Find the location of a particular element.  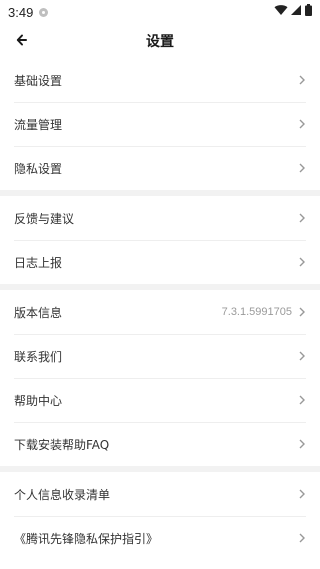

status-time: 3:49 is located at coordinates (21, 12).